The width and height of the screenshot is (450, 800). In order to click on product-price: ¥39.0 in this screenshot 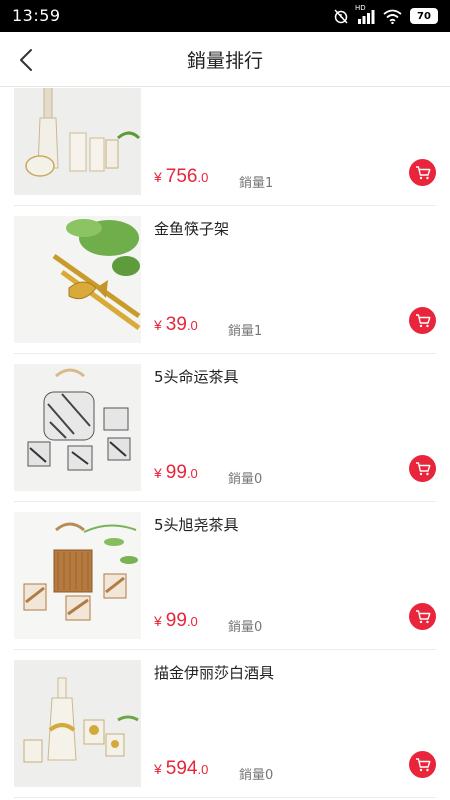, I will do `click(176, 325)`.